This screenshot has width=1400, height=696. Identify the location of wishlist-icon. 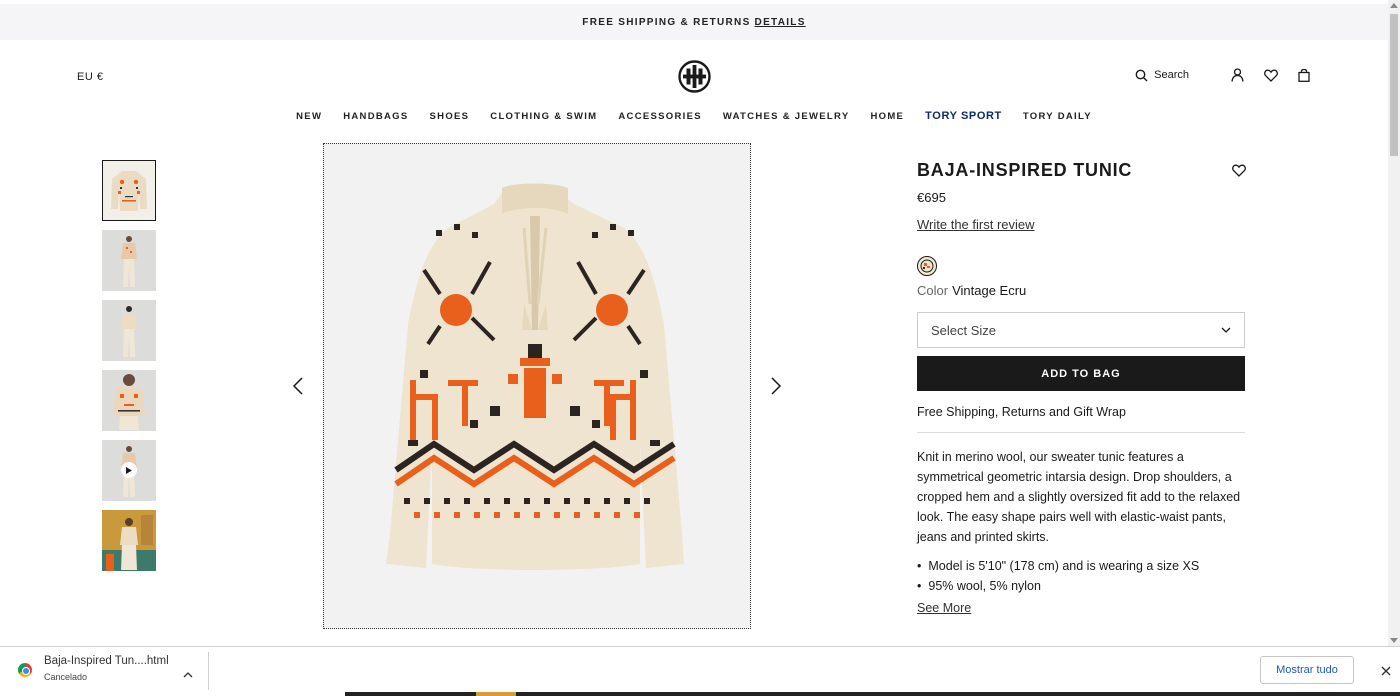
(1271, 75).